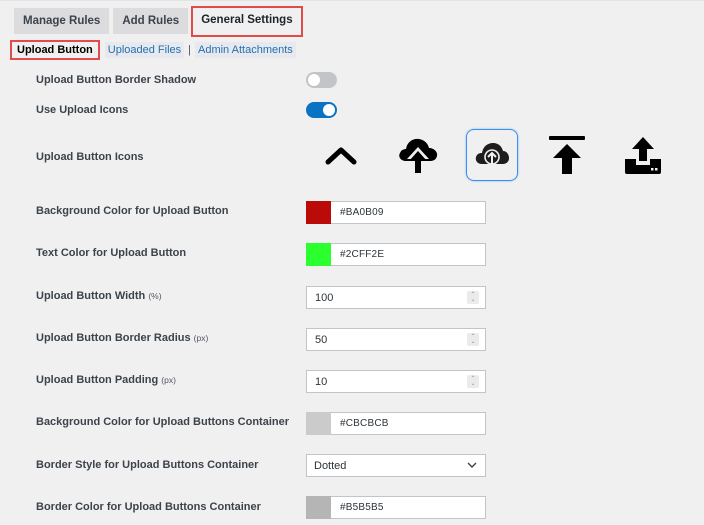 The width and height of the screenshot is (704, 525). What do you see at coordinates (318, 507) in the screenshot?
I see `container-border-color-swatch` at bounding box center [318, 507].